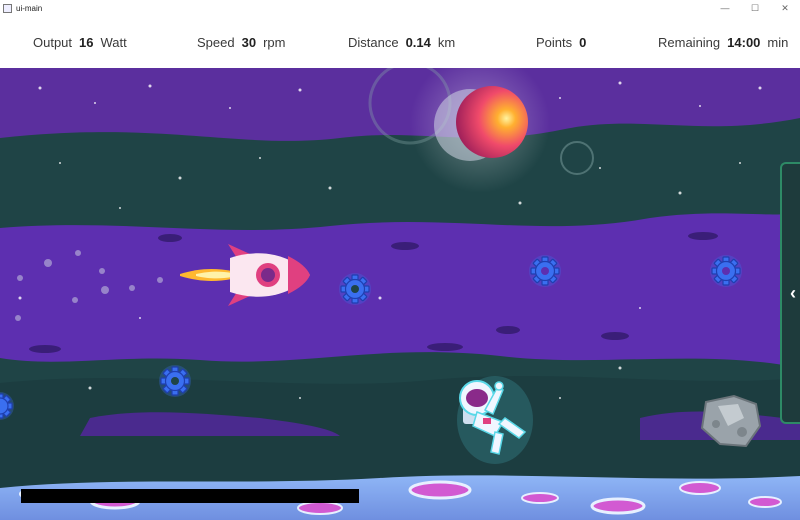  I want to click on stat-label: Output, so click(53, 42).